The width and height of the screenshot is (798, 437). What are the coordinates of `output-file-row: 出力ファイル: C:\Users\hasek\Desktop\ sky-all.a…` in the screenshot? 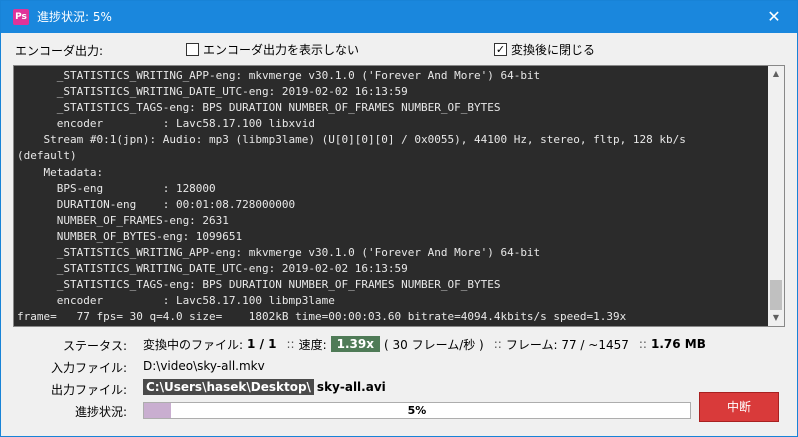 It's located at (399, 389).